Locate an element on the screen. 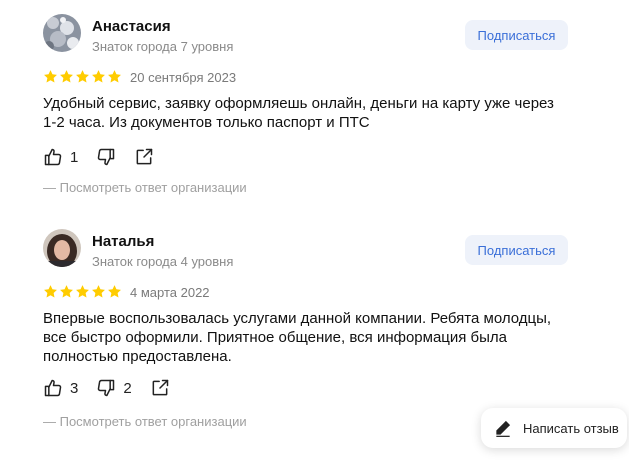 Image resolution: width=629 pixels, height=461 pixels. review-date: 20 сентября 2023 is located at coordinates (183, 77).